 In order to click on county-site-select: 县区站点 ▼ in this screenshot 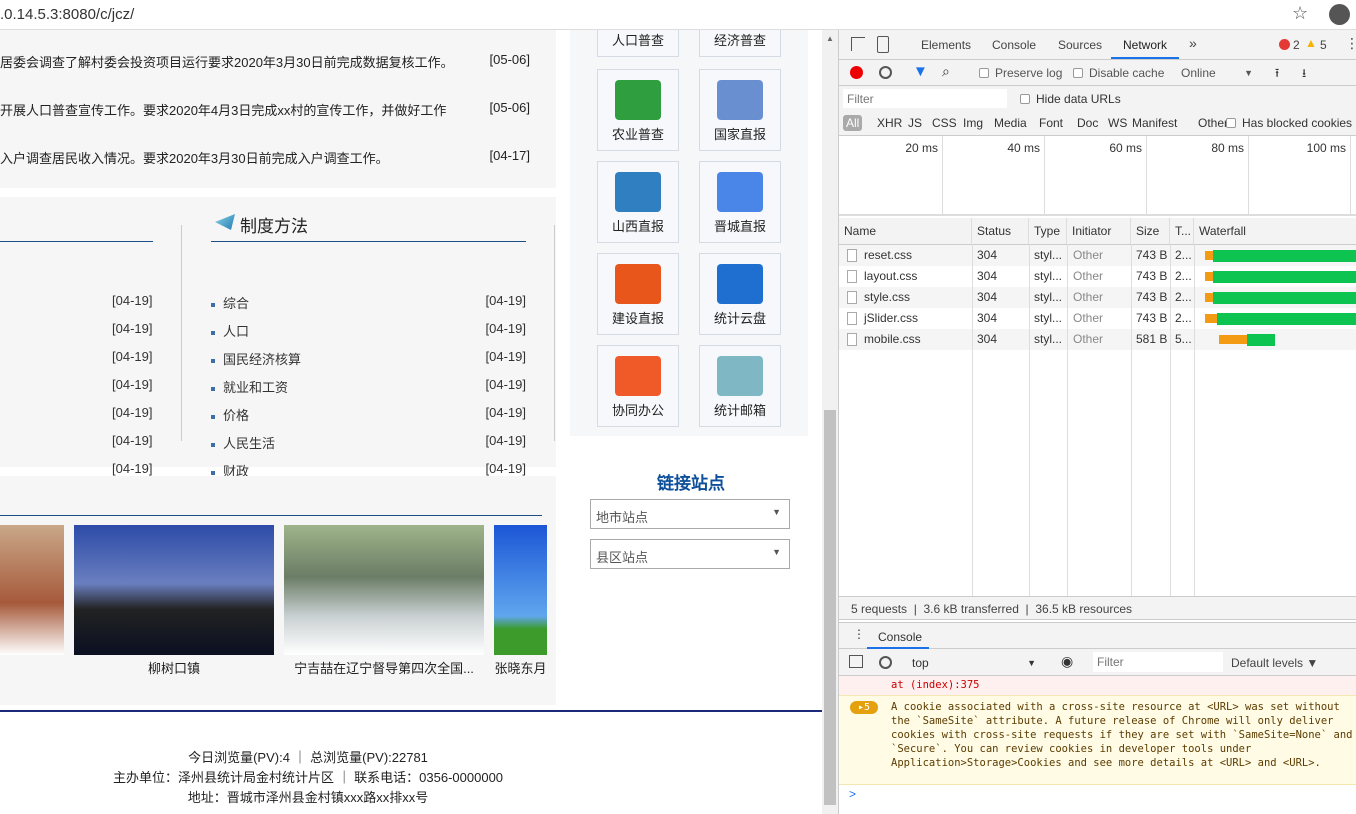, I will do `click(690, 554)`.